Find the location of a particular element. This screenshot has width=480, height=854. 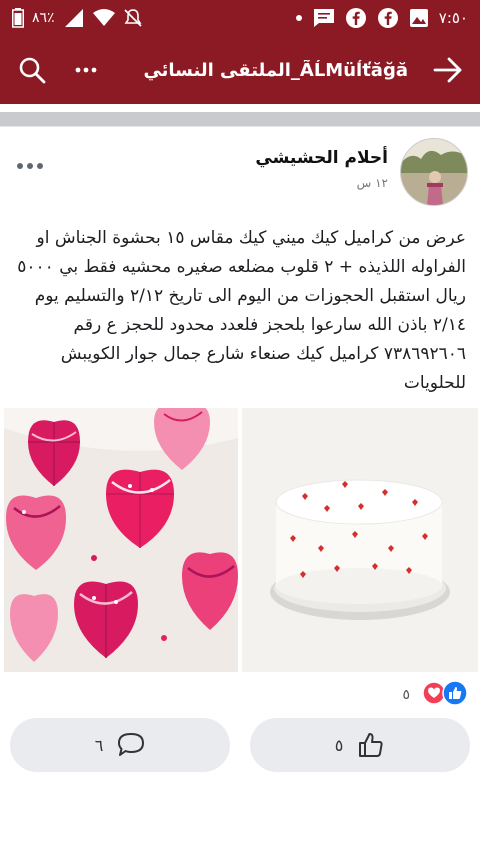

status-bar: ٨٦٪ ٧:٥٠ is located at coordinates (240, 18).